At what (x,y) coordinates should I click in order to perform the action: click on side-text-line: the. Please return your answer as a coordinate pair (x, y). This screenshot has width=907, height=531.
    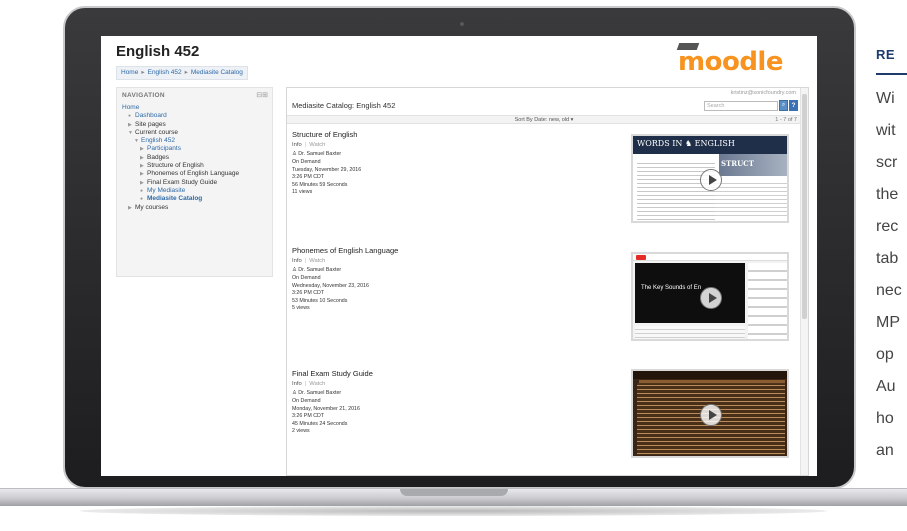
    Looking at the image, I should click on (887, 194).